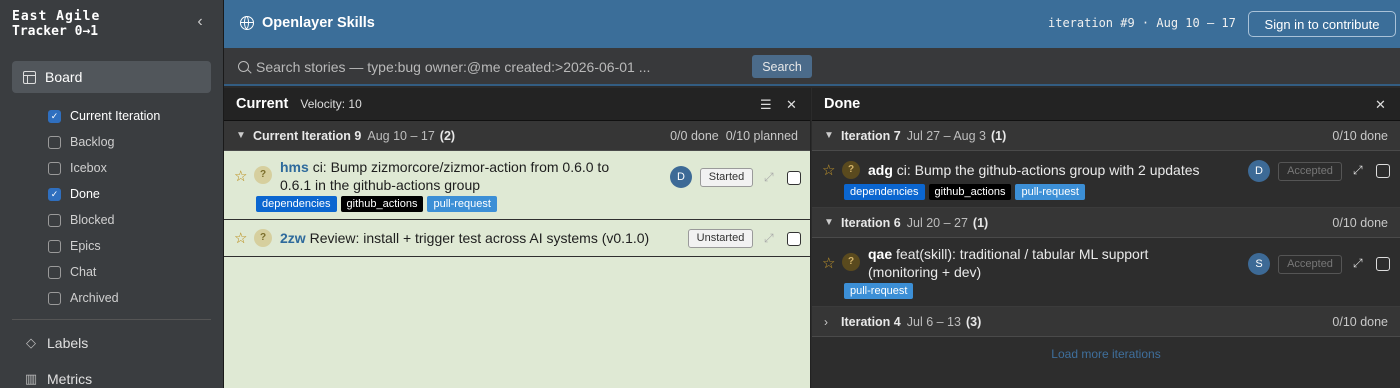 This screenshot has height=388, width=1400. I want to click on filter-label: Current Iteration, so click(115, 116).